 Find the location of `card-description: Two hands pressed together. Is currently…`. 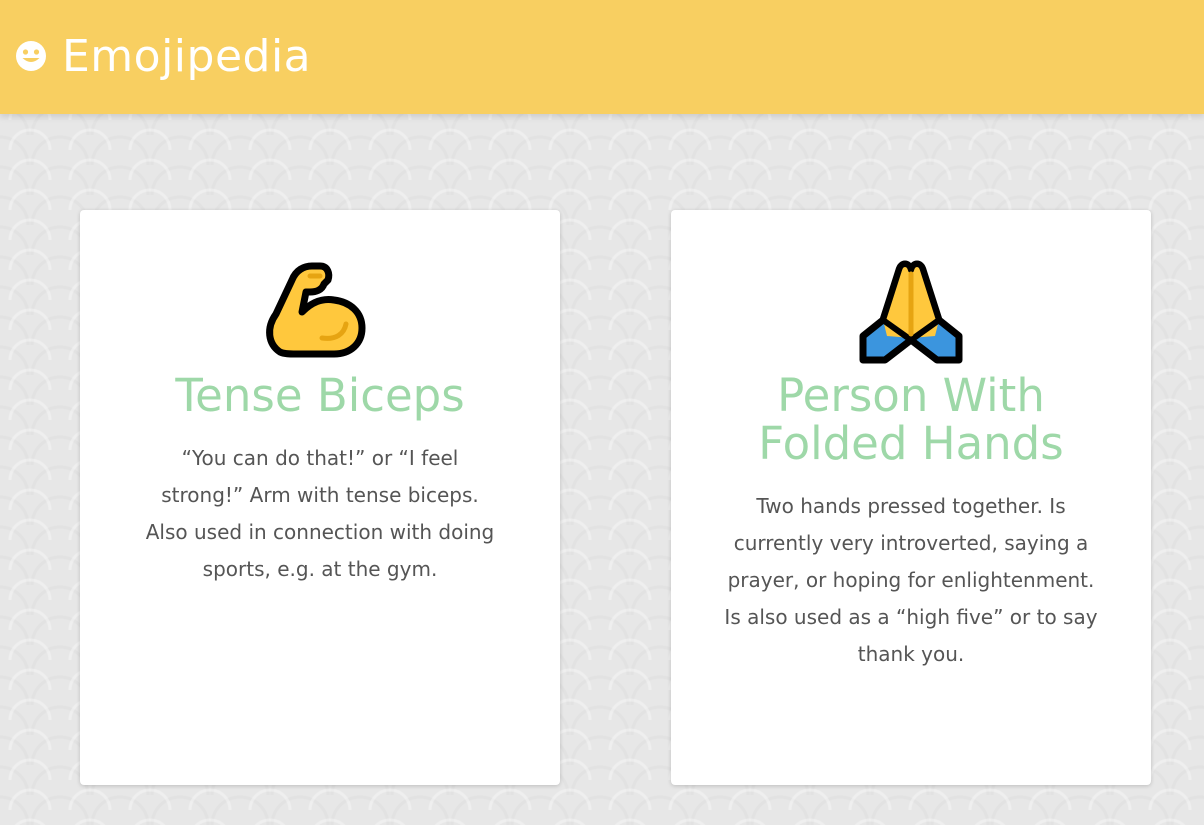

card-description: Two hands pressed together. Is currently… is located at coordinates (911, 580).